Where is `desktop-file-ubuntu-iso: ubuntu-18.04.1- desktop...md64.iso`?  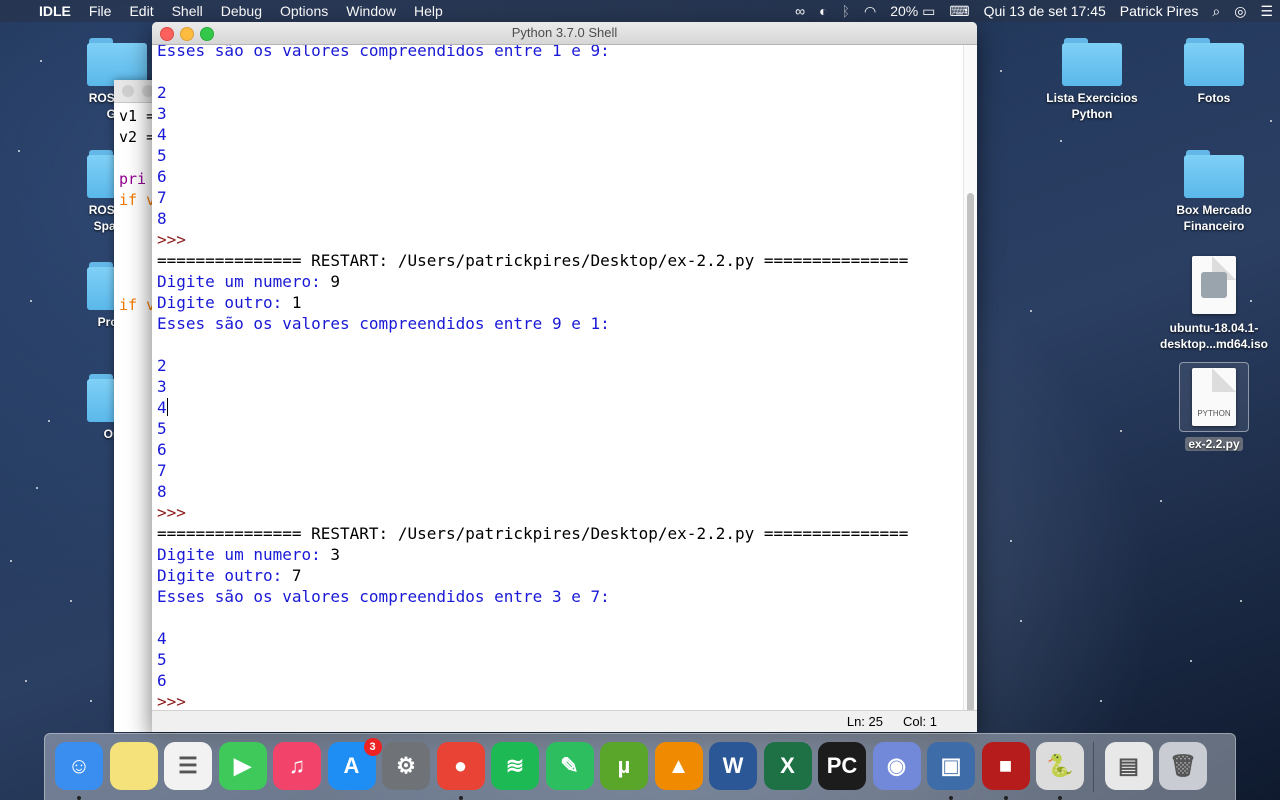 desktop-file-ubuntu-iso: ubuntu-18.04.1- desktop...md64.iso is located at coordinates (1214, 304).